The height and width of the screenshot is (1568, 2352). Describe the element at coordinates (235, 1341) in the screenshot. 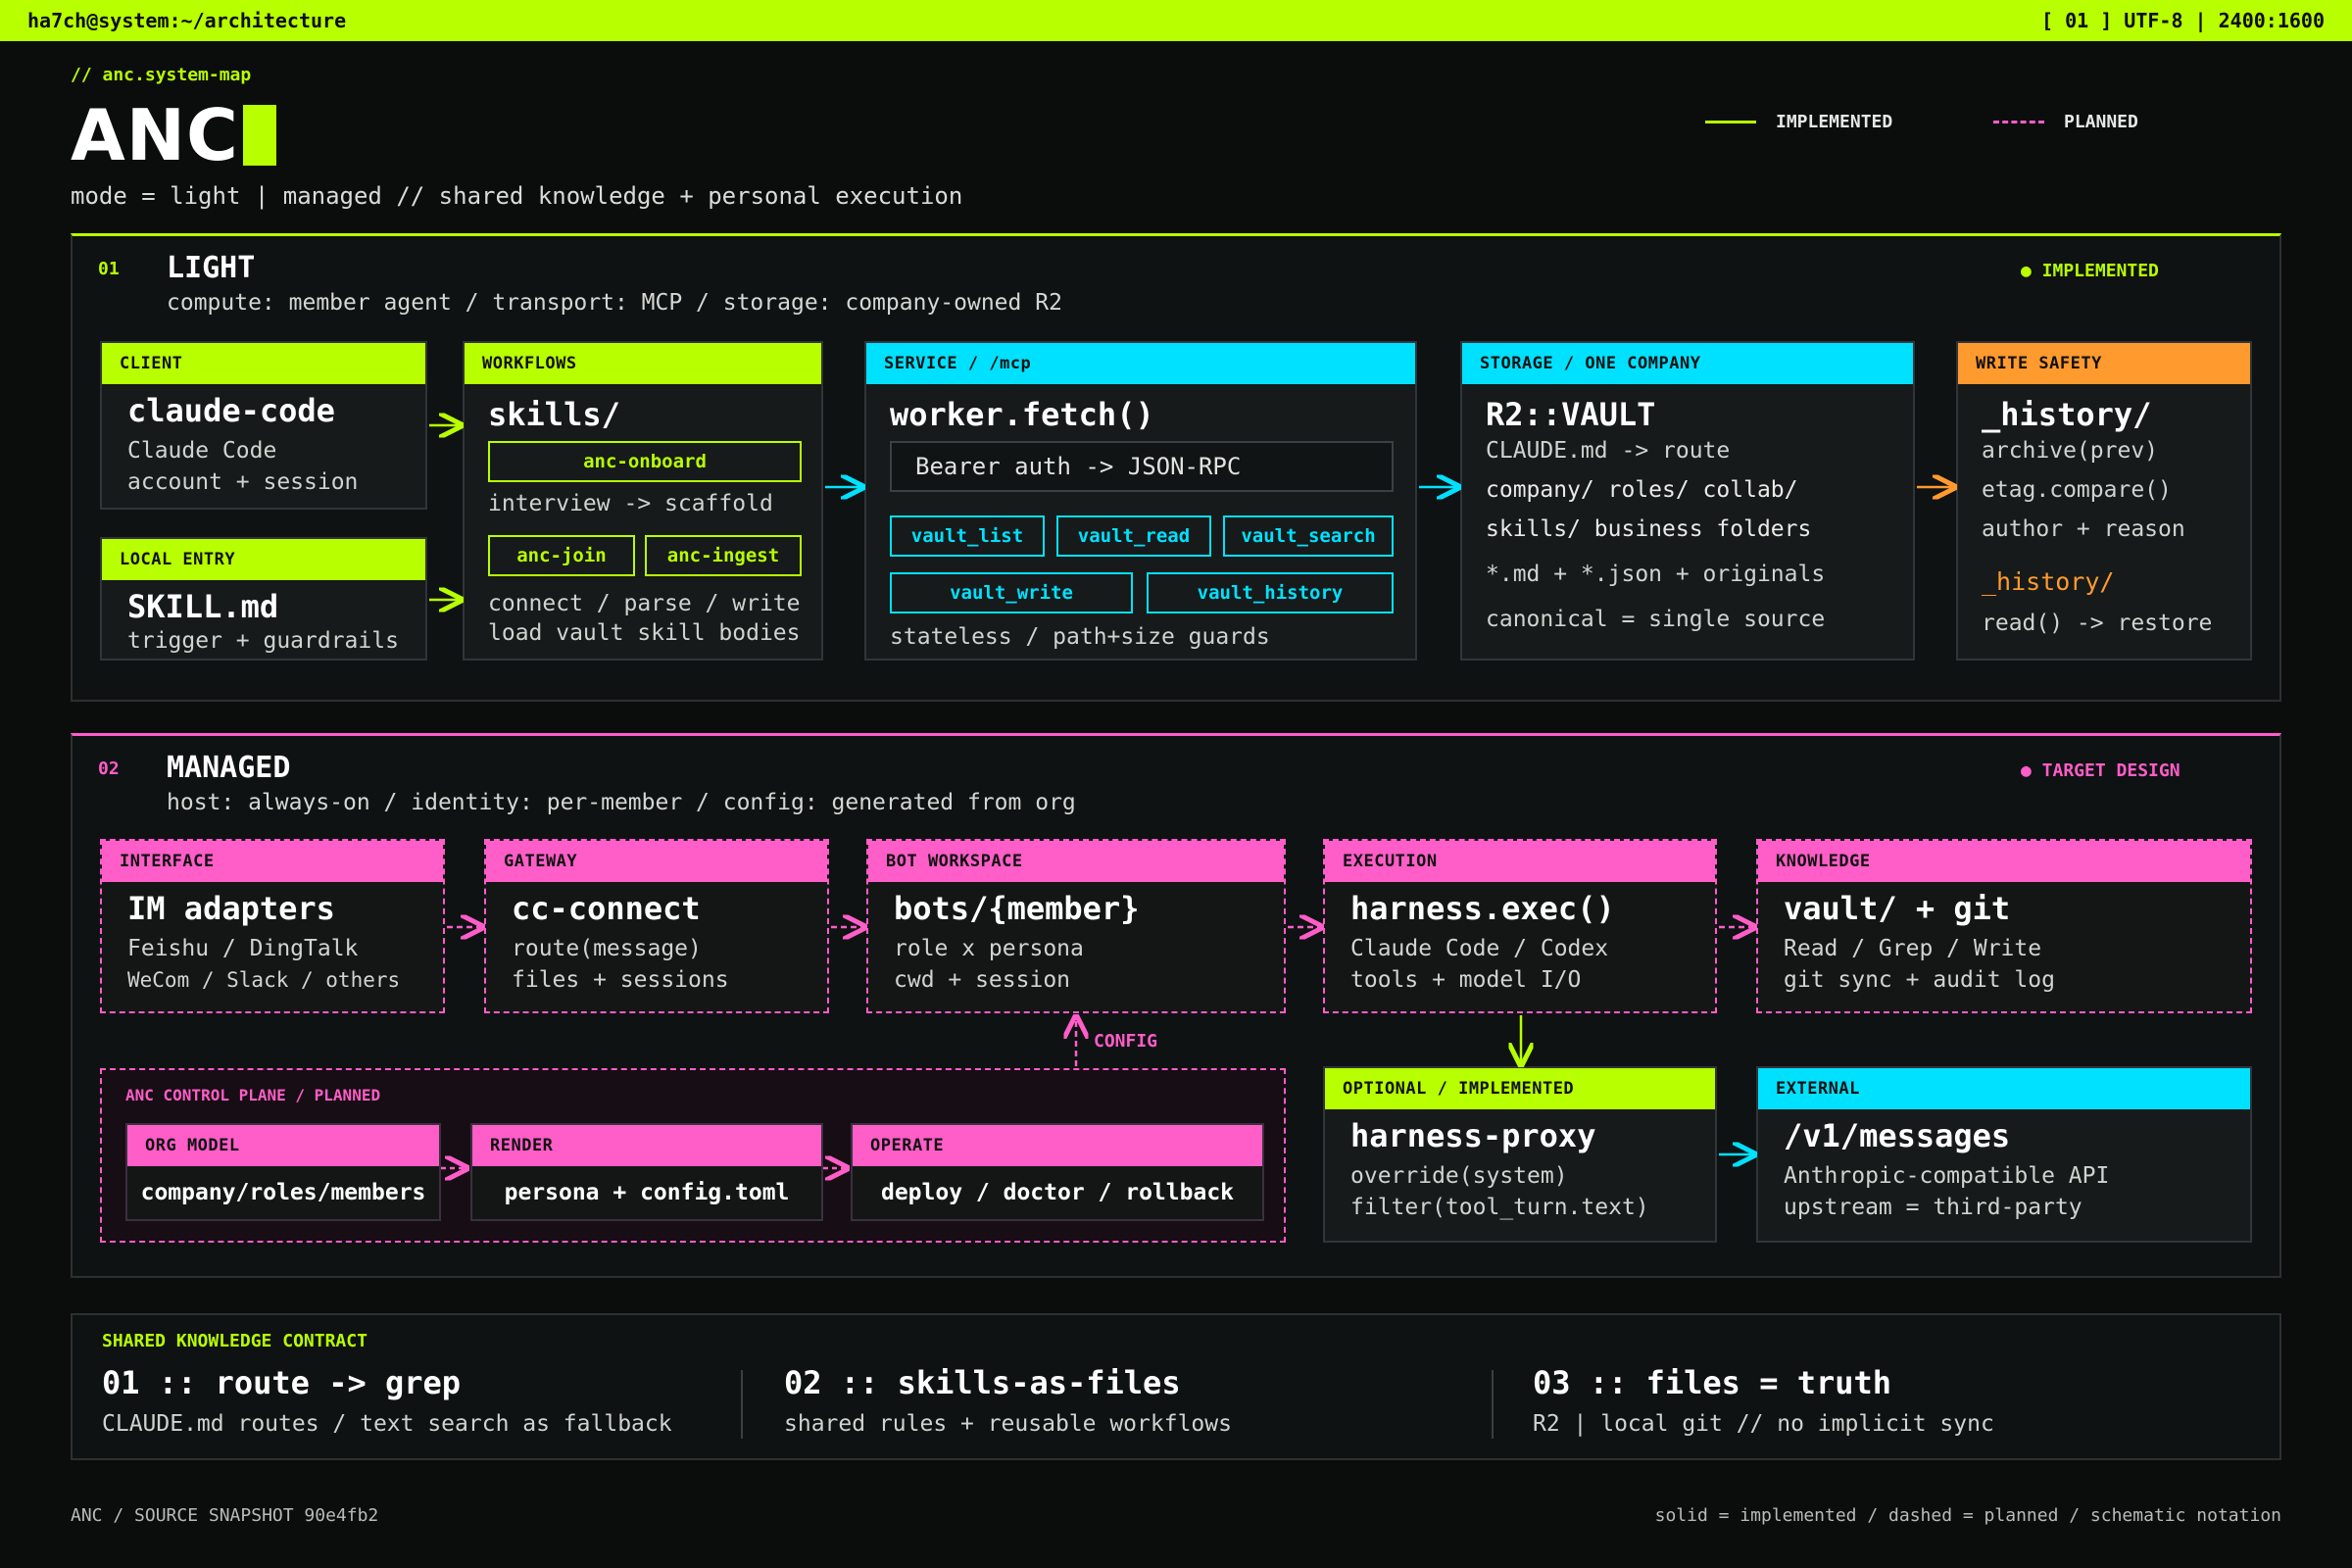

I see `contract-header: SHARED KNOWLEDGE CONTRACT` at that location.